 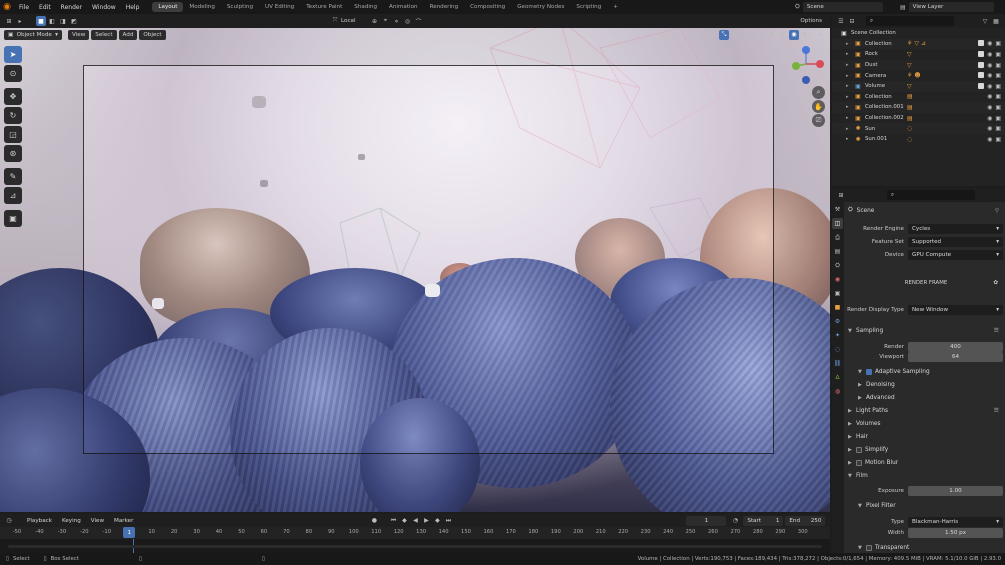 What do you see at coordinates (79, 34) in the screenshot?
I see `view-menu: View` at bounding box center [79, 34].